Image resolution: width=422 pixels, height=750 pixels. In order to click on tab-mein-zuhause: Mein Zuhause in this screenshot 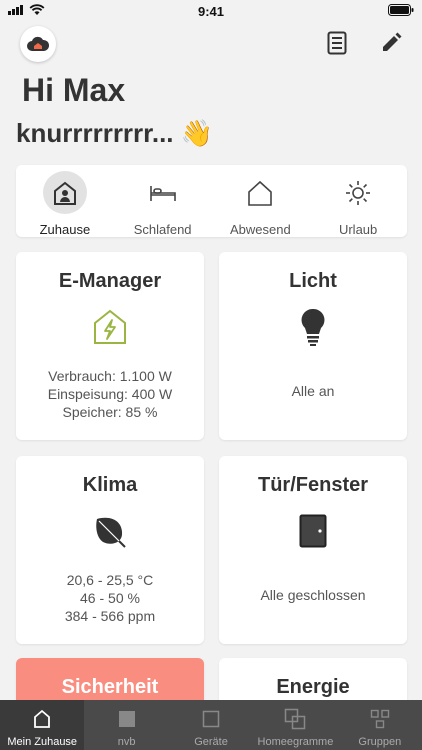, I will do `click(42, 725)`.